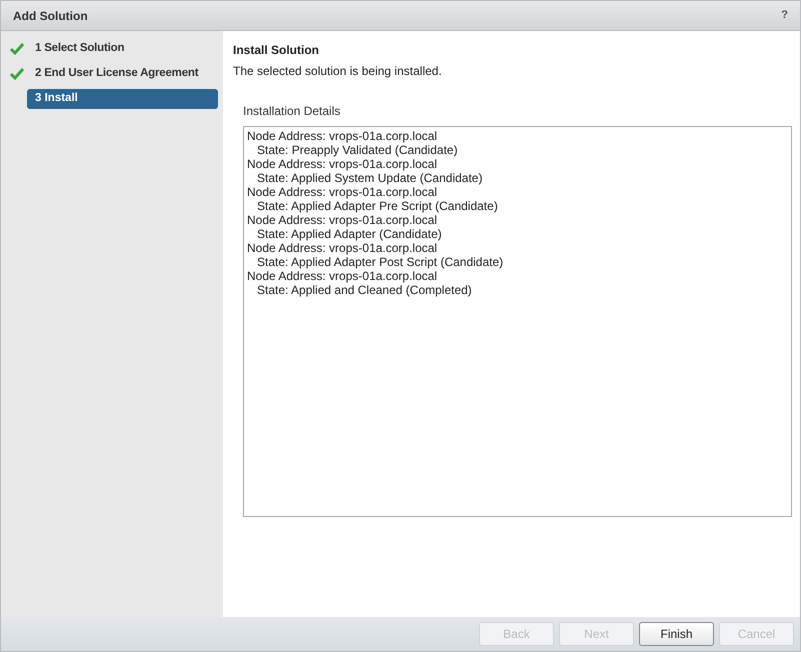  What do you see at coordinates (364, 290) in the screenshot?
I see `detail-line: State: Applied and Cleaned (Completed)` at bounding box center [364, 290].